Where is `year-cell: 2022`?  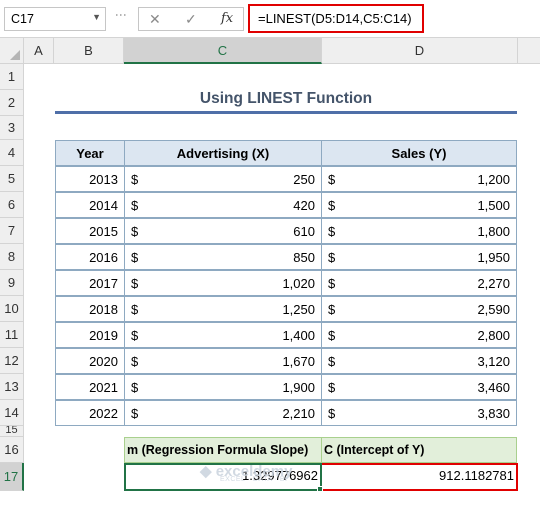
year-cell: 2022 is located at coordinates (90, 413).